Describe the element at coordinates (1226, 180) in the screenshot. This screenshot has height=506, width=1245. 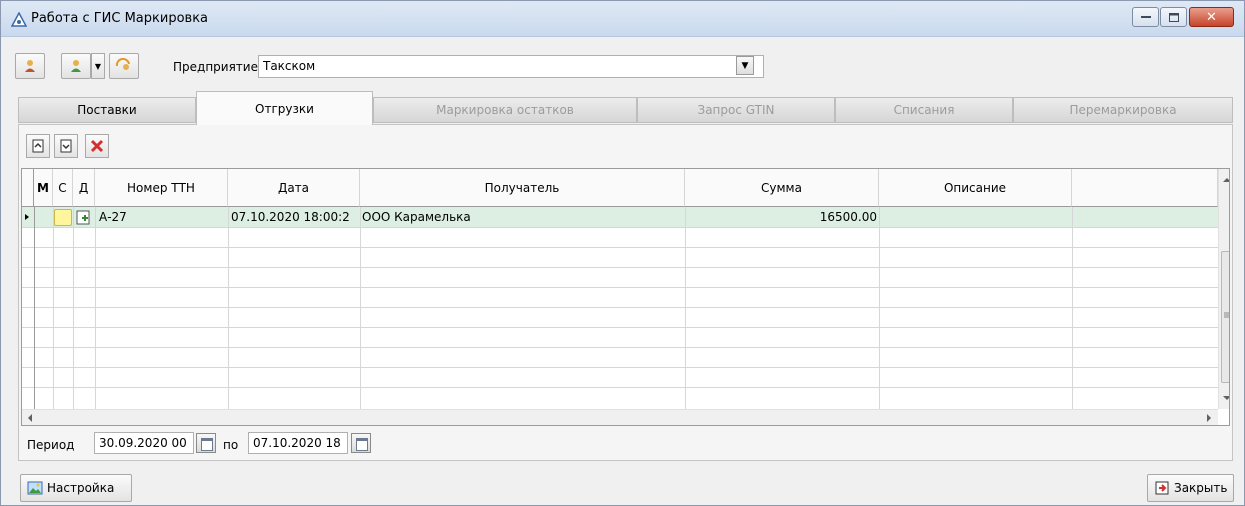
I see `scroll-up-icon` at that location.